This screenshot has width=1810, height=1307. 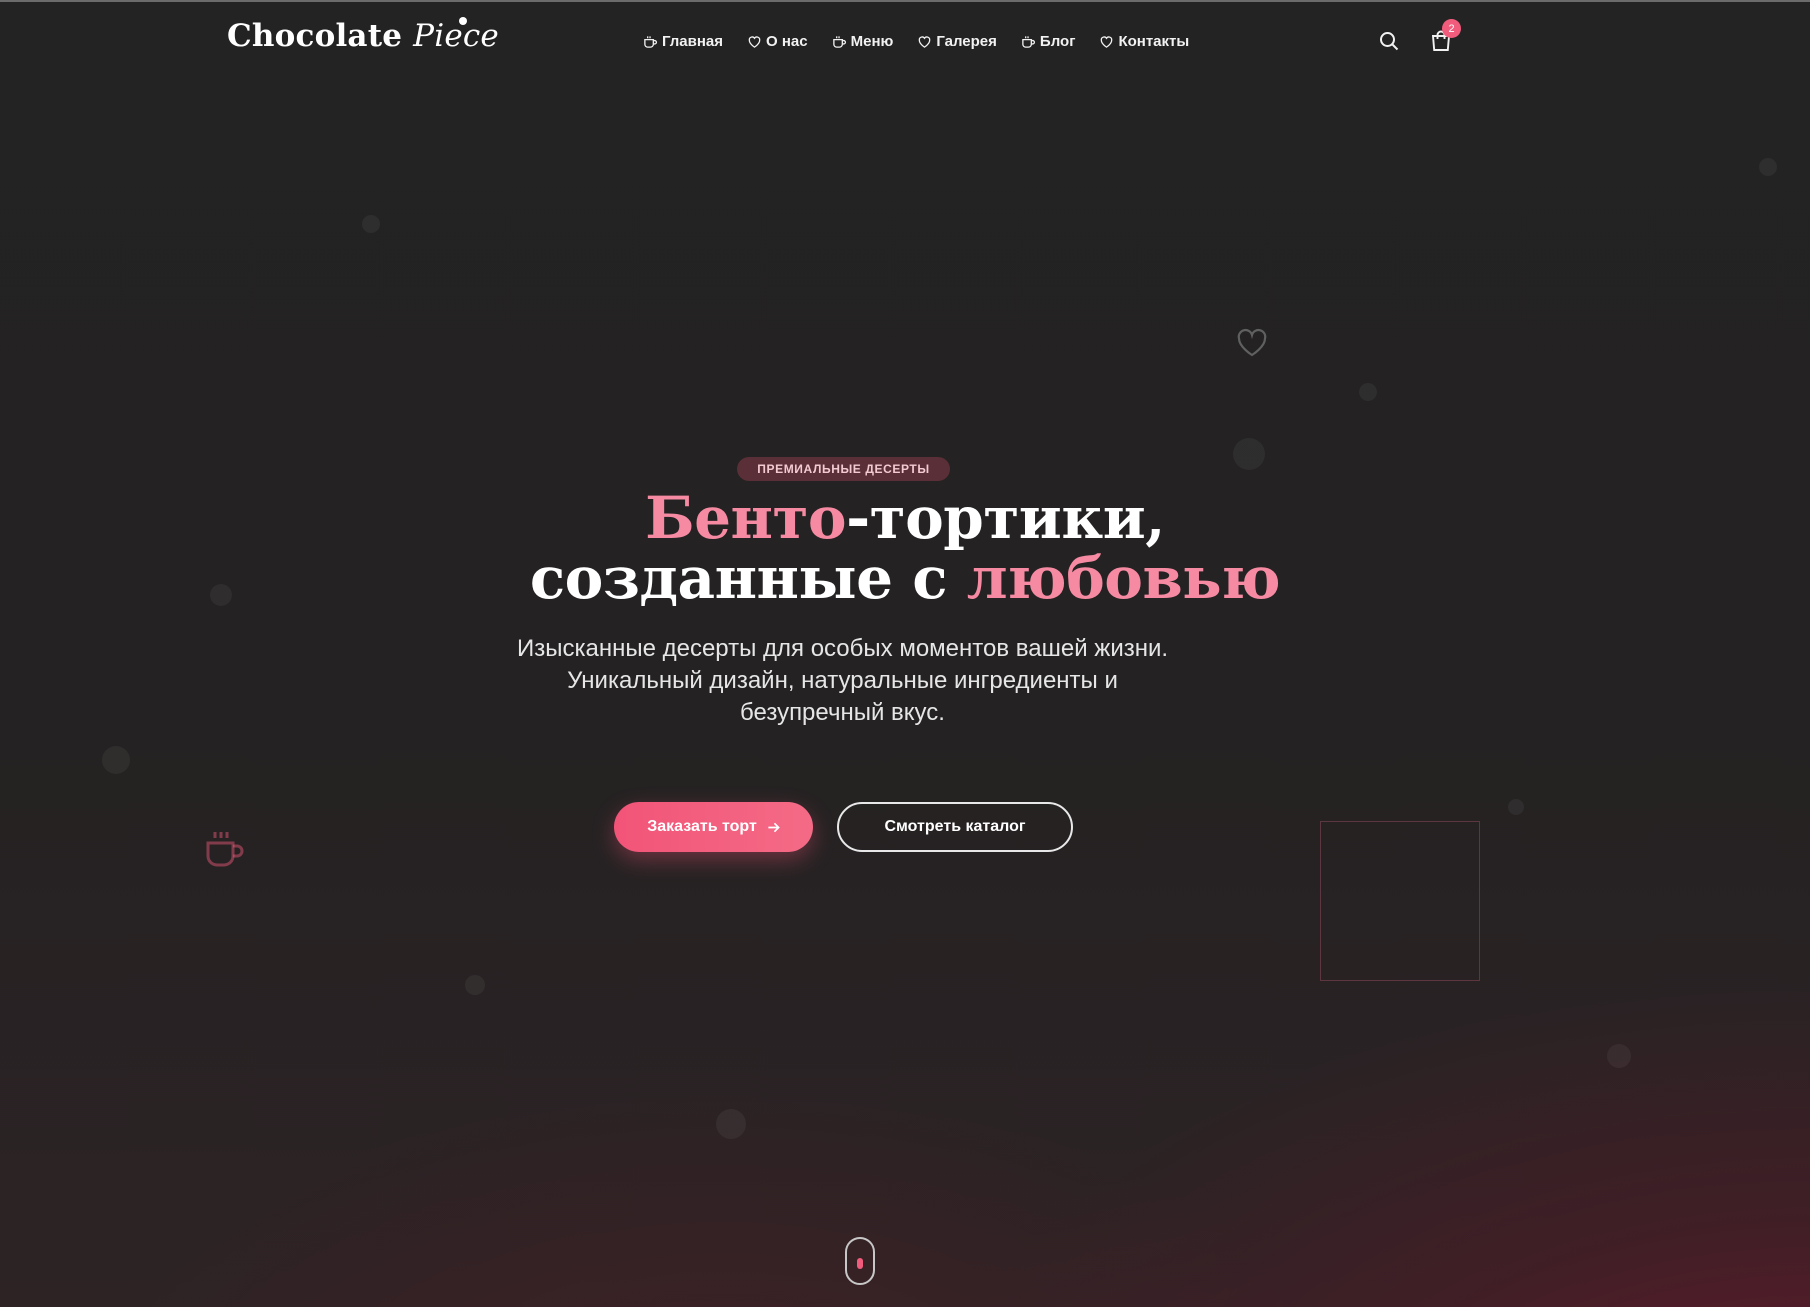 I want to click on hero-title-accent: Бенто, so click(x=746, y=518).